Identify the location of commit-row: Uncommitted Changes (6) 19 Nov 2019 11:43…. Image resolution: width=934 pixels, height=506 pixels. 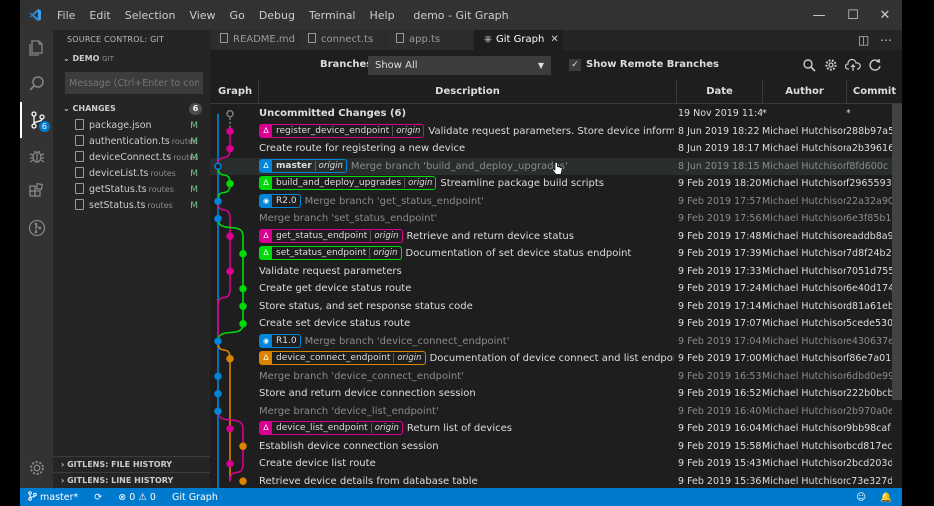
(556, 114).